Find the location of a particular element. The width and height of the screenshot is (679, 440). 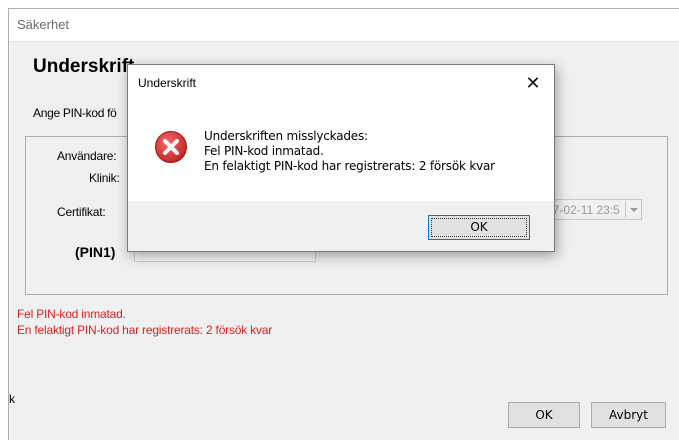

certificate-dropdown: 27-02-11 23:5 is located at coordinates (593, 209).